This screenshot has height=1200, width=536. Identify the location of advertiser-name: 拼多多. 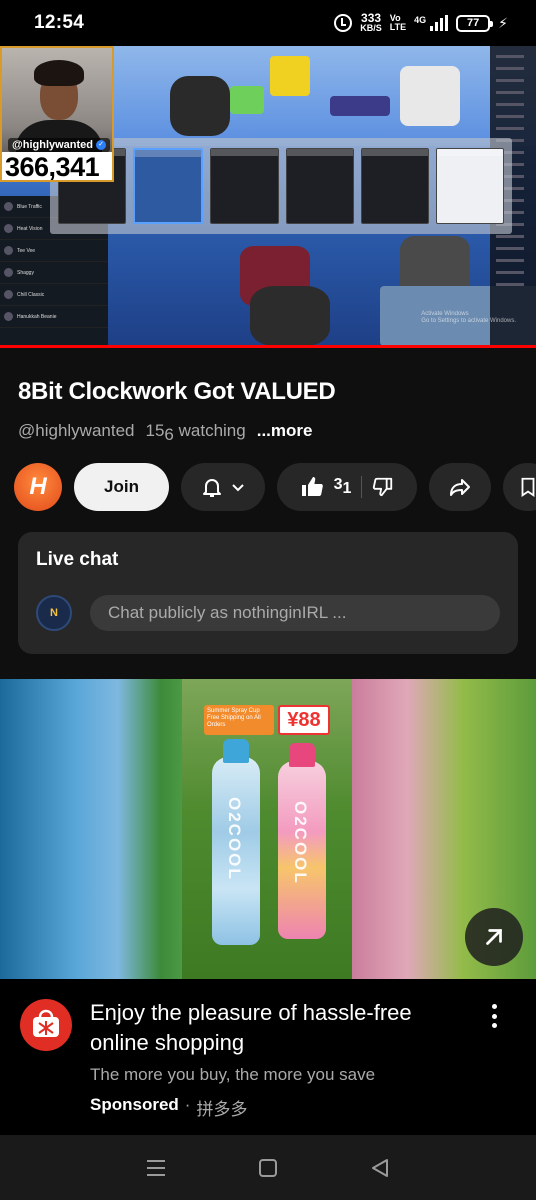
(222, 1109).